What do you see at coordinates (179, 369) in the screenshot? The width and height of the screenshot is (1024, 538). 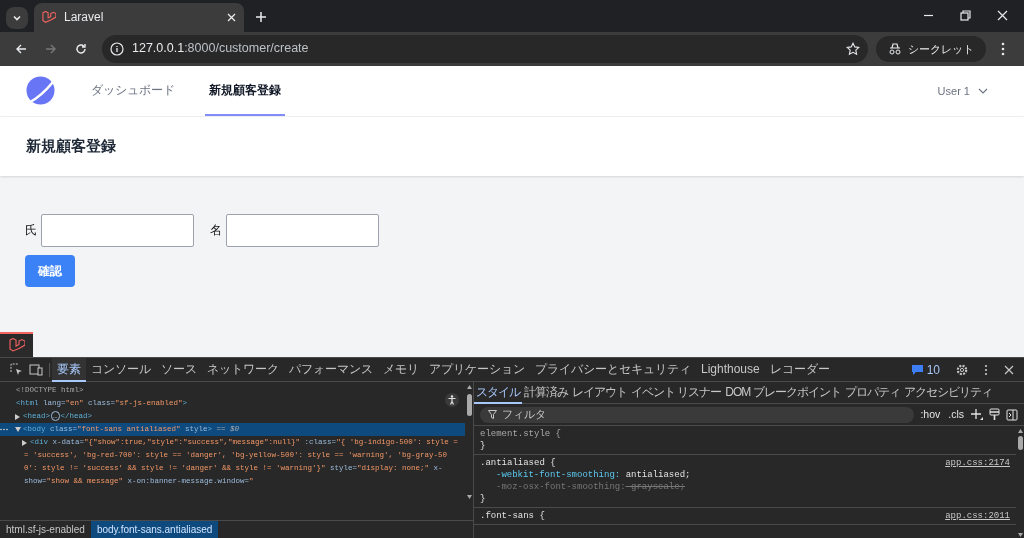 I see `devtools-tab: ソース` at bounding box center [179, 369].